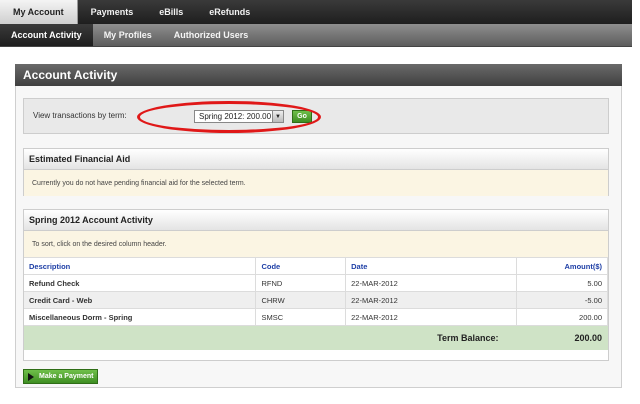  Describe the element at coordinates (468, 338) in the screenshot. I see `term-balance-label: Term Balance:` at that location.